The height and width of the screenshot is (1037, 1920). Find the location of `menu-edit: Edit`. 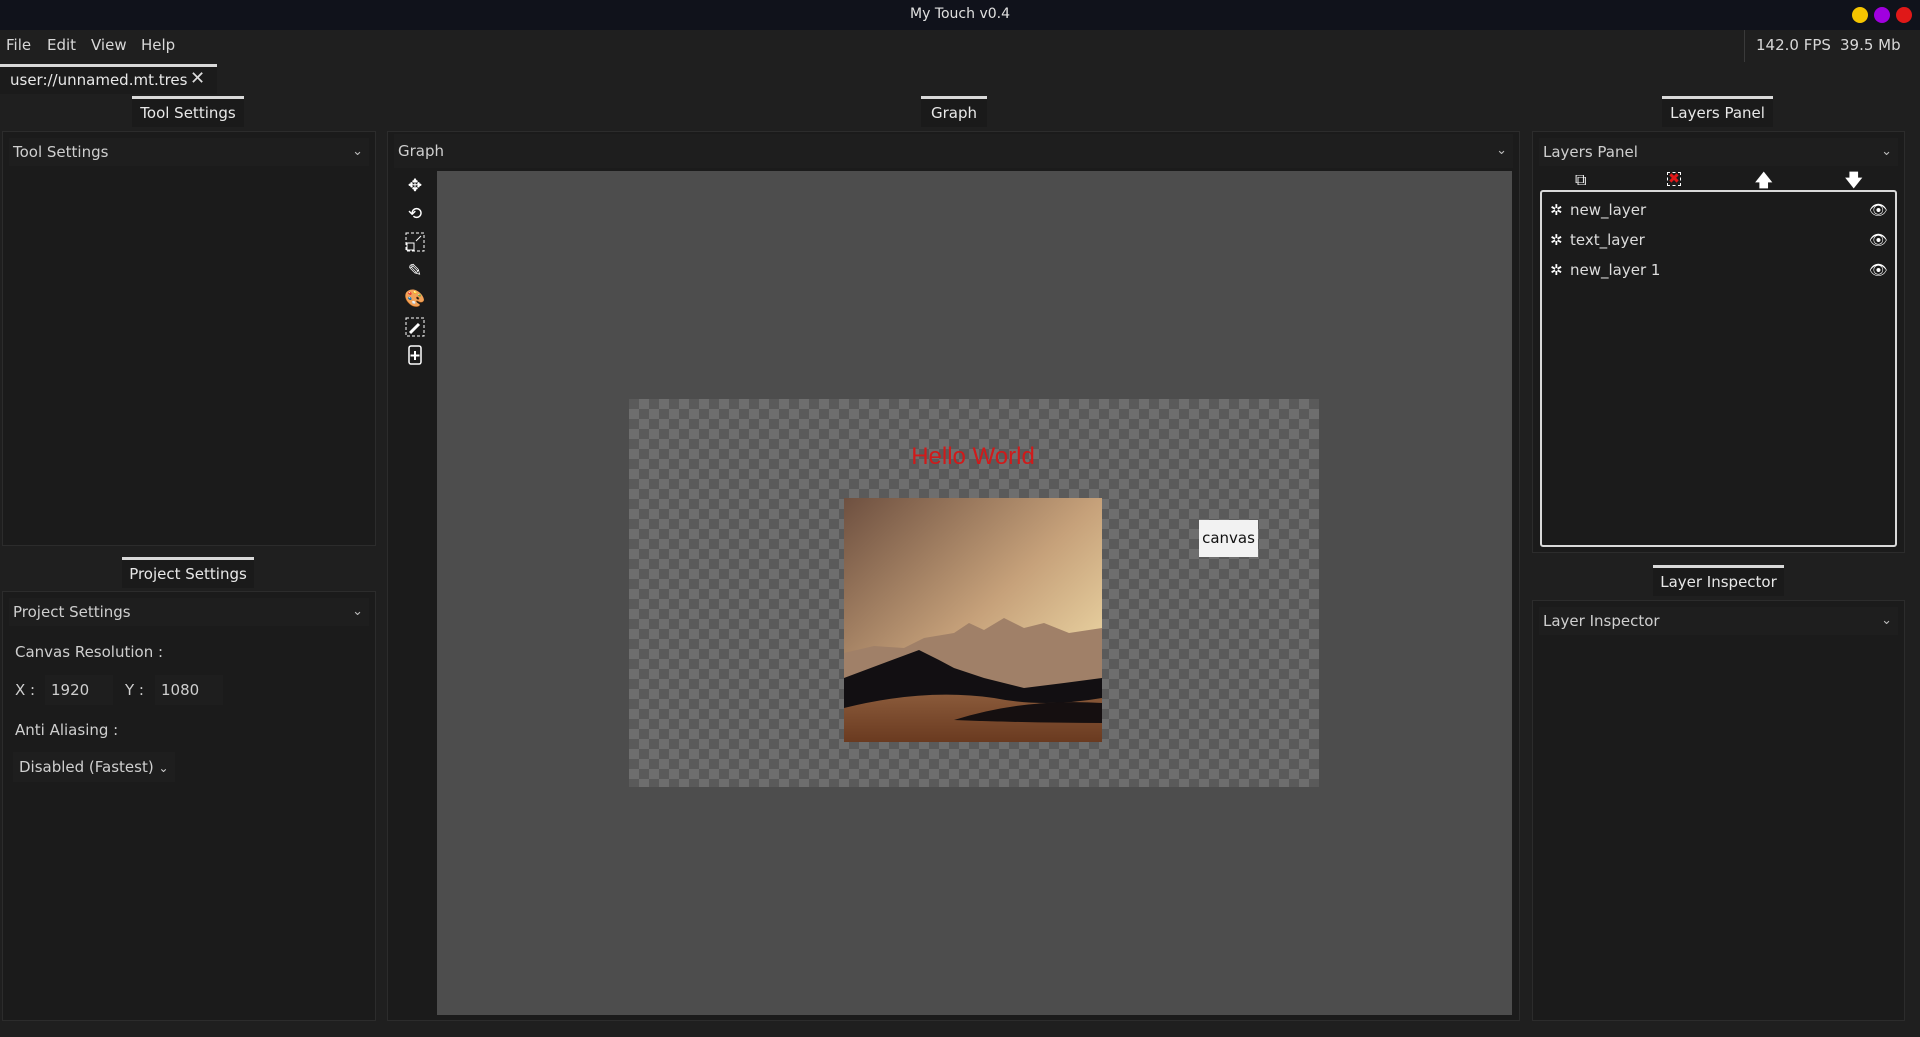

menu-edit: Edit is located at coordinates (61, 45).